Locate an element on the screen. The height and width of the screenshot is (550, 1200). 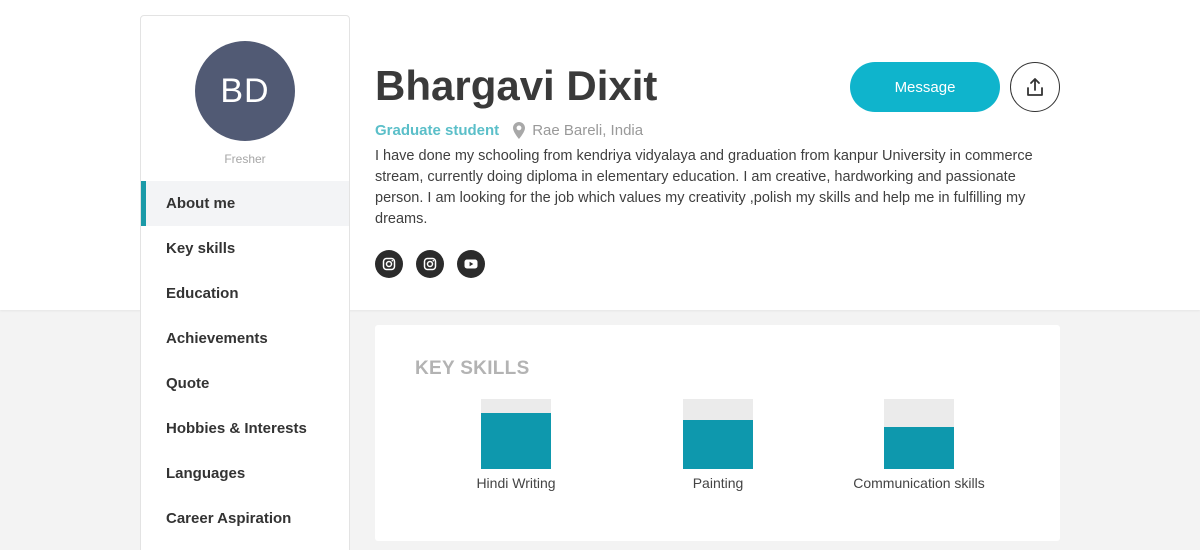
profile-role: Graduate student is located at coordinates (437, 130).